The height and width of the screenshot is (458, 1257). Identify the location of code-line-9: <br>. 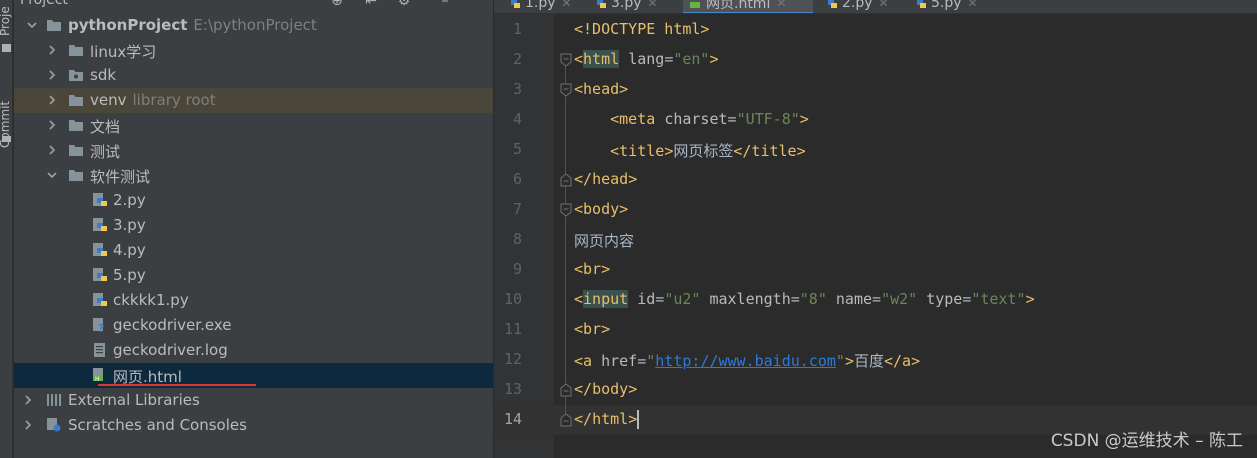
(592, 269).